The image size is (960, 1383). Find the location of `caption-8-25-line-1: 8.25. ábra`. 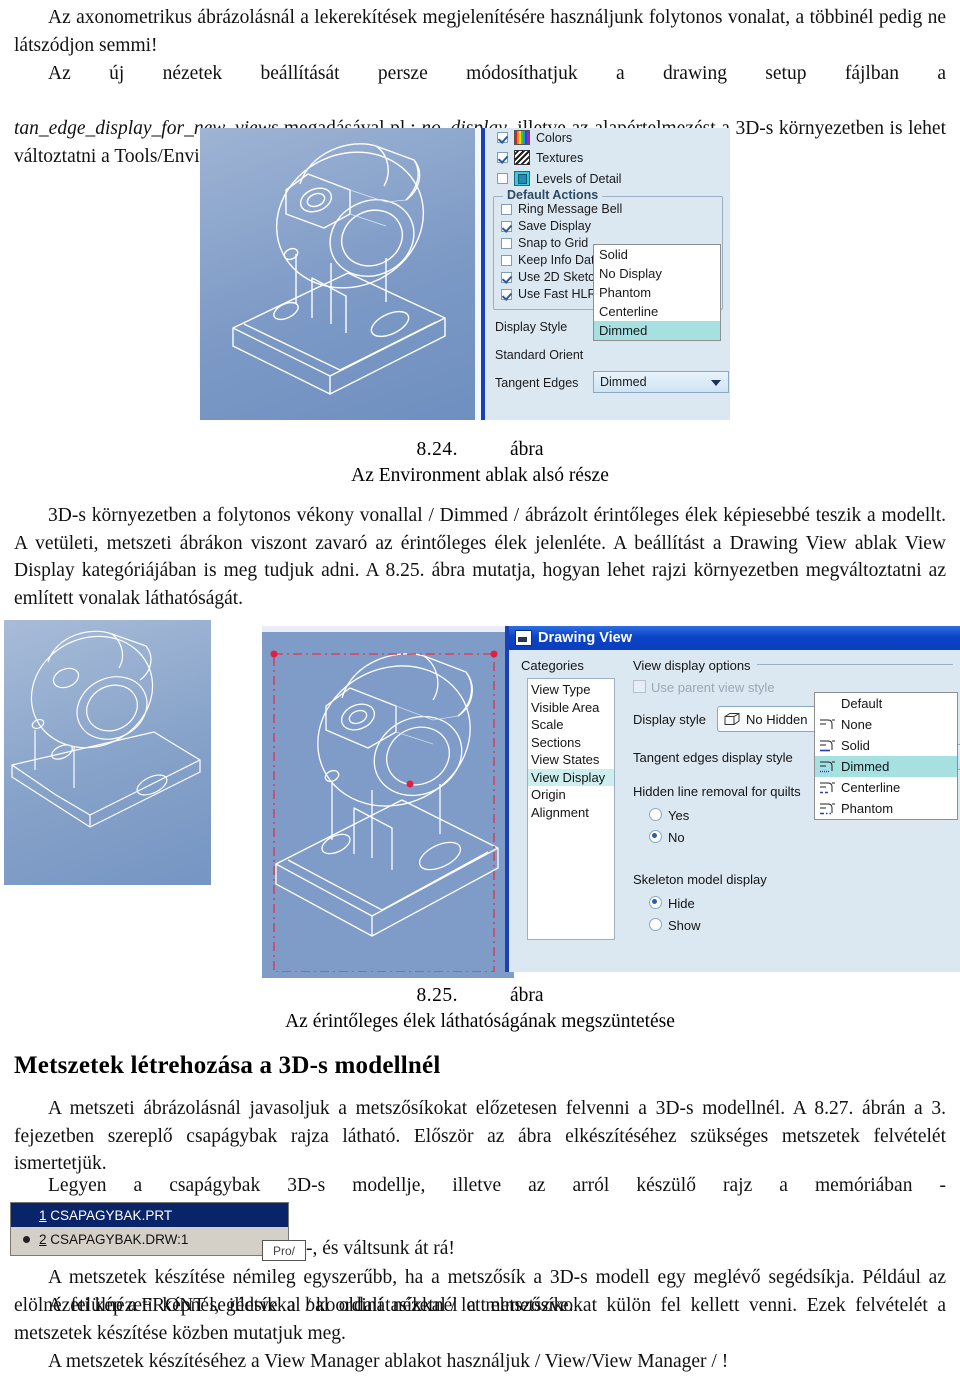

caption-8-25-line-1: 8.25. ábra is located at coordinates (480, 996).